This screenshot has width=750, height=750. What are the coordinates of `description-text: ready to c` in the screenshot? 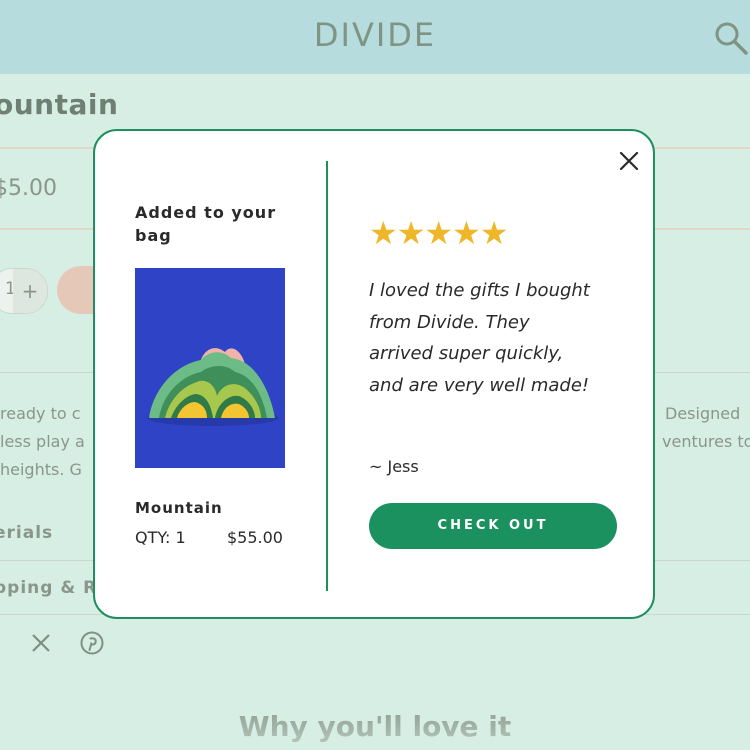 It's located at (40, 413).